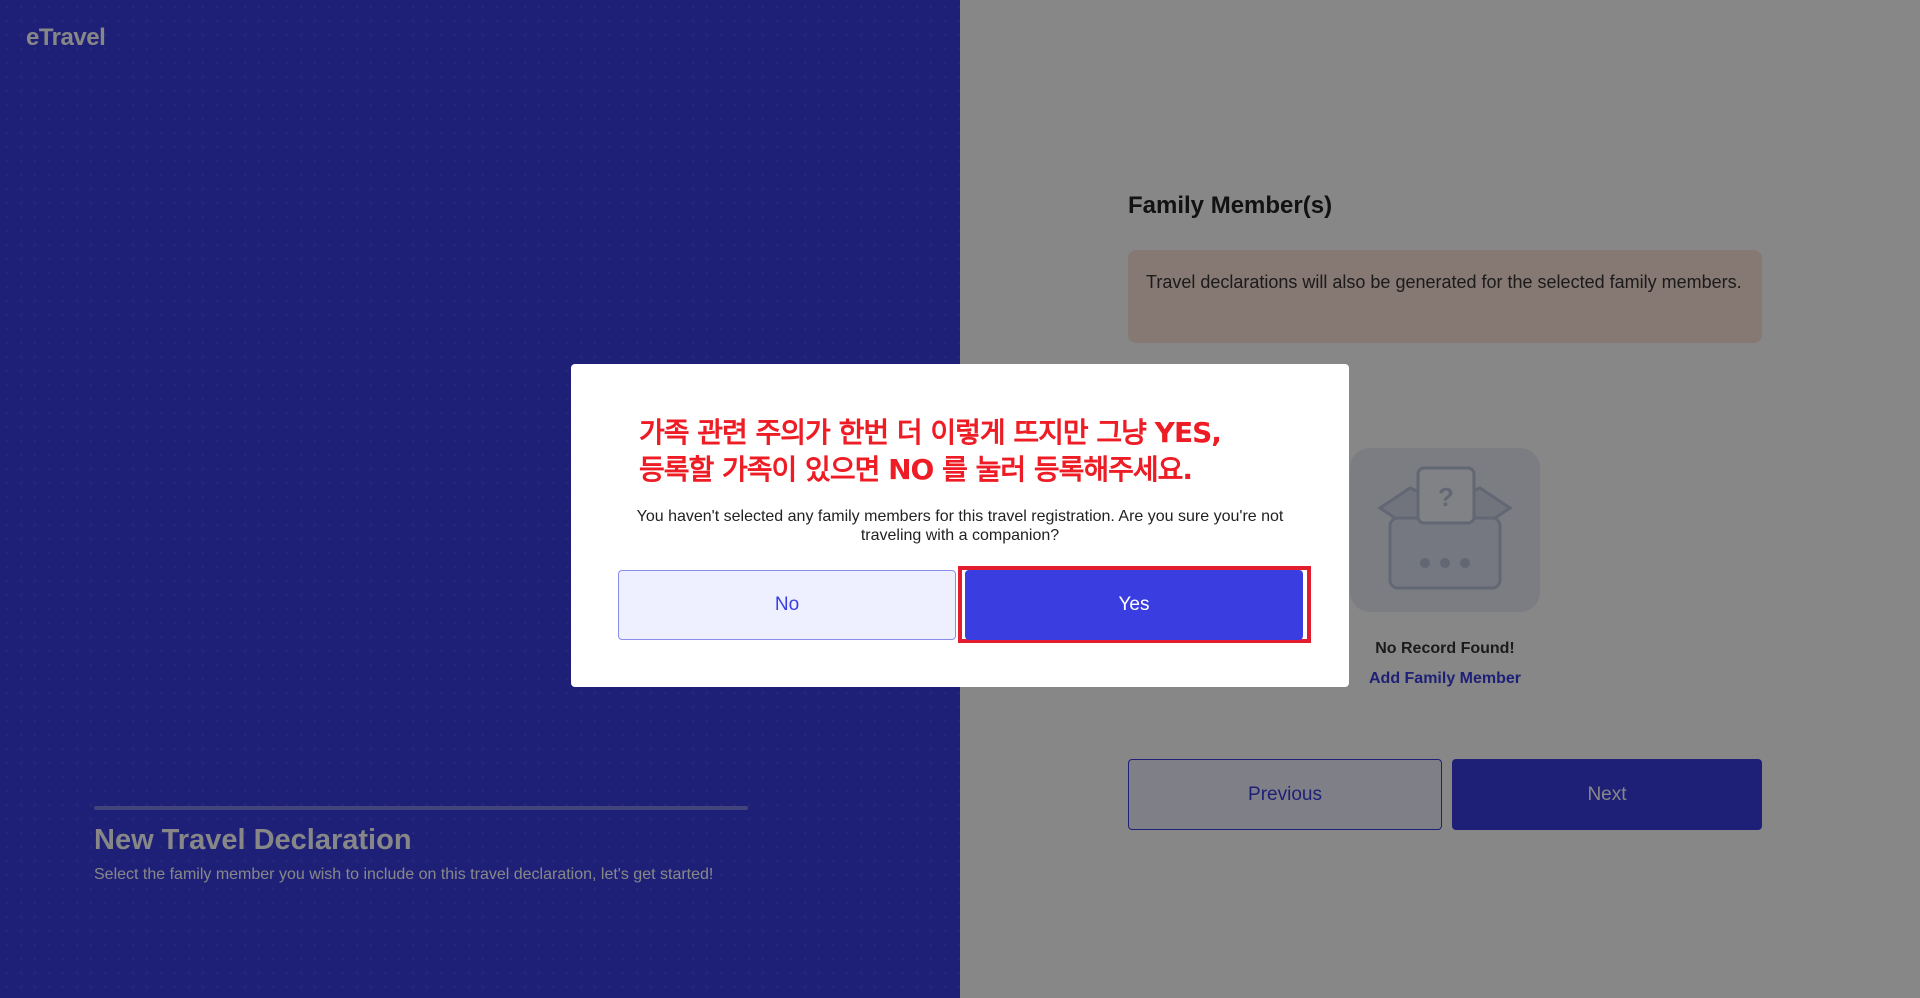 This screenshot has height=998, width=1920. What do you see at coordinates (1134, 605) in the screenshot?
I see `yes-button: Yes` at bounding box center [1134, 605].